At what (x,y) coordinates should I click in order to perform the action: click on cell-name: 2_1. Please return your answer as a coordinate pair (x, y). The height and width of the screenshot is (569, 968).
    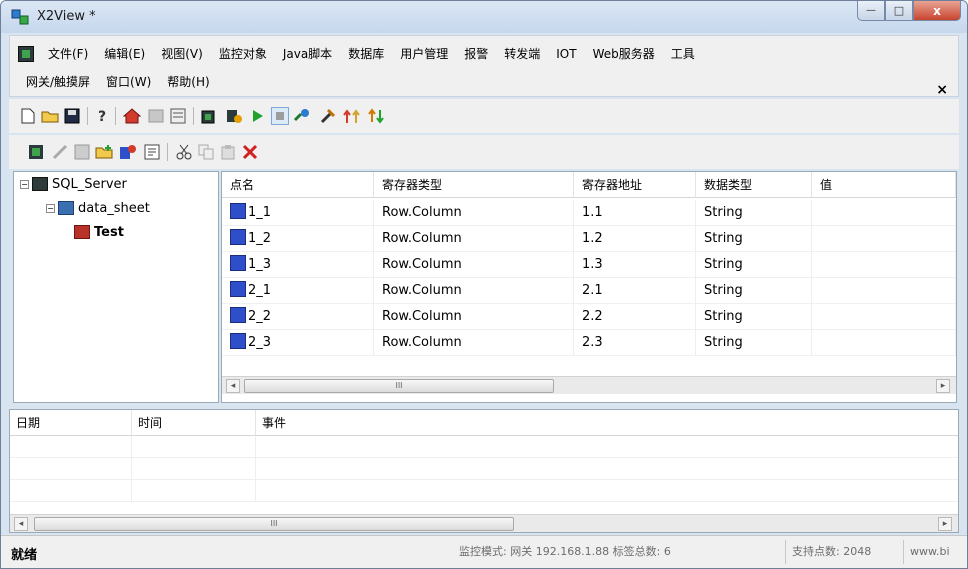
    Looking at the image, I should click on (260, 290).